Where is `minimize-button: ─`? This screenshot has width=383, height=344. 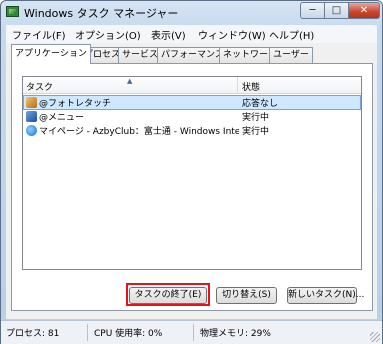 minimize-button: ─ is located at coordinates (312, 10).